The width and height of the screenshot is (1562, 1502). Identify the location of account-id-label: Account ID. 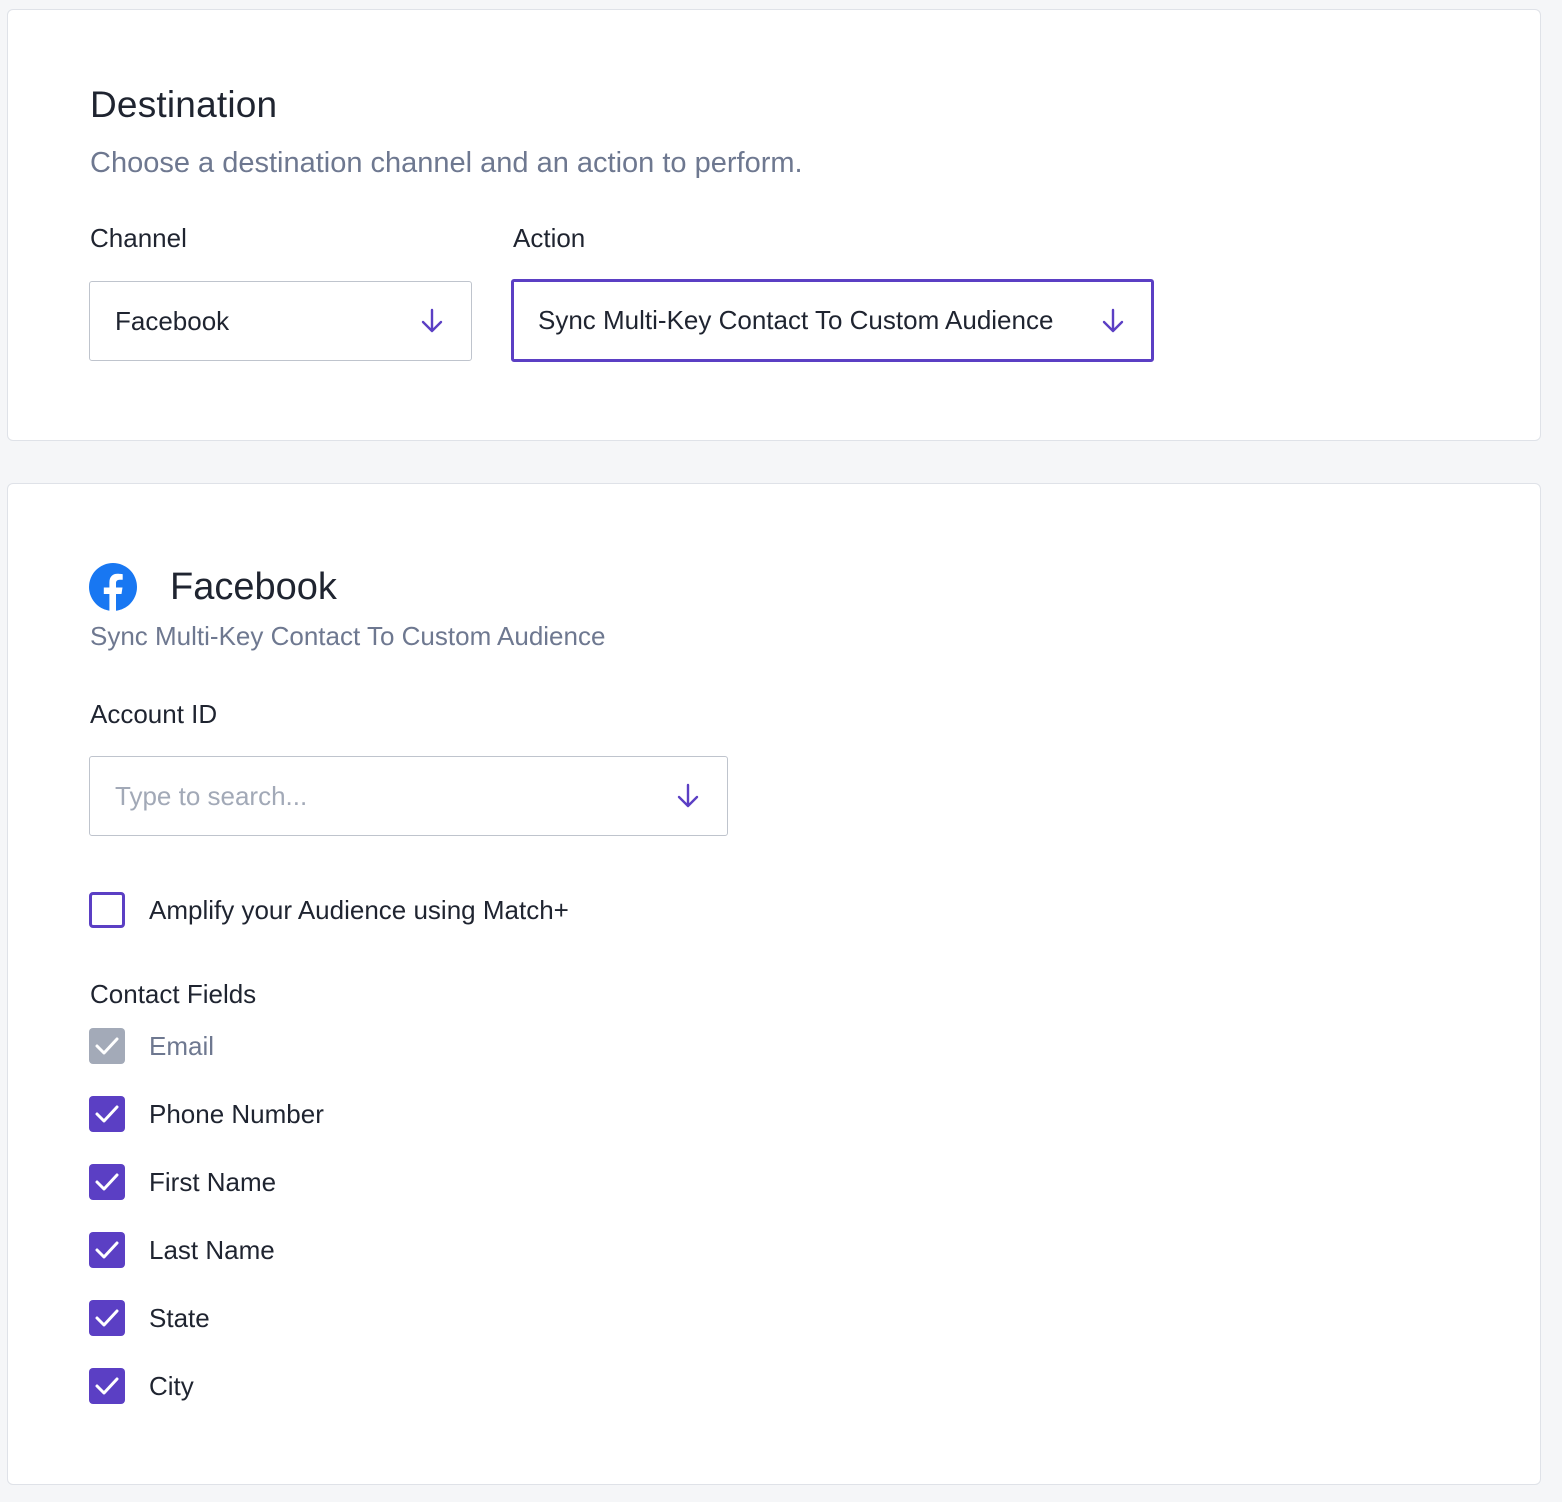
(154, 714).